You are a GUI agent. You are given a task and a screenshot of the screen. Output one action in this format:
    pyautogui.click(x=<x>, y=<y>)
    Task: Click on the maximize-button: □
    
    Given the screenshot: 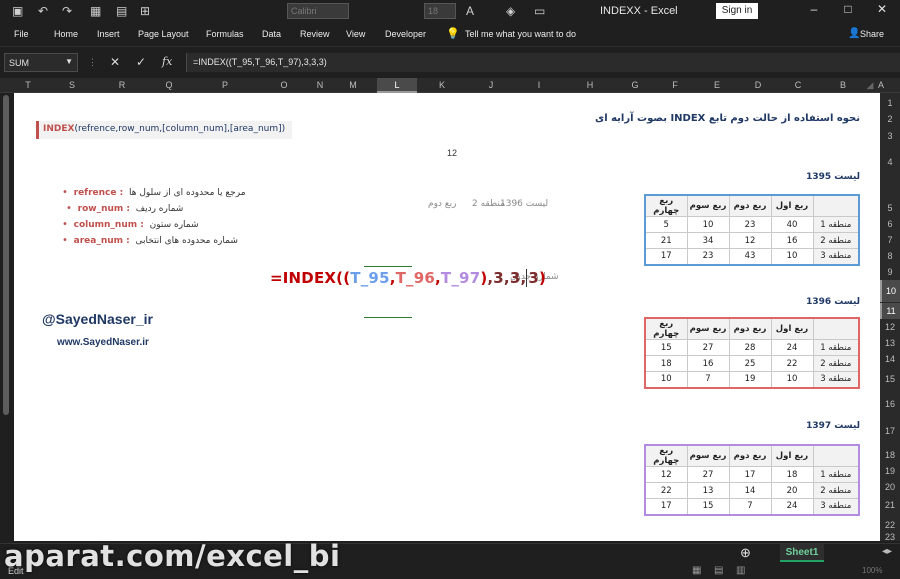 What is the action you would take?
    pyautogui.click(x=848, y=9)
    